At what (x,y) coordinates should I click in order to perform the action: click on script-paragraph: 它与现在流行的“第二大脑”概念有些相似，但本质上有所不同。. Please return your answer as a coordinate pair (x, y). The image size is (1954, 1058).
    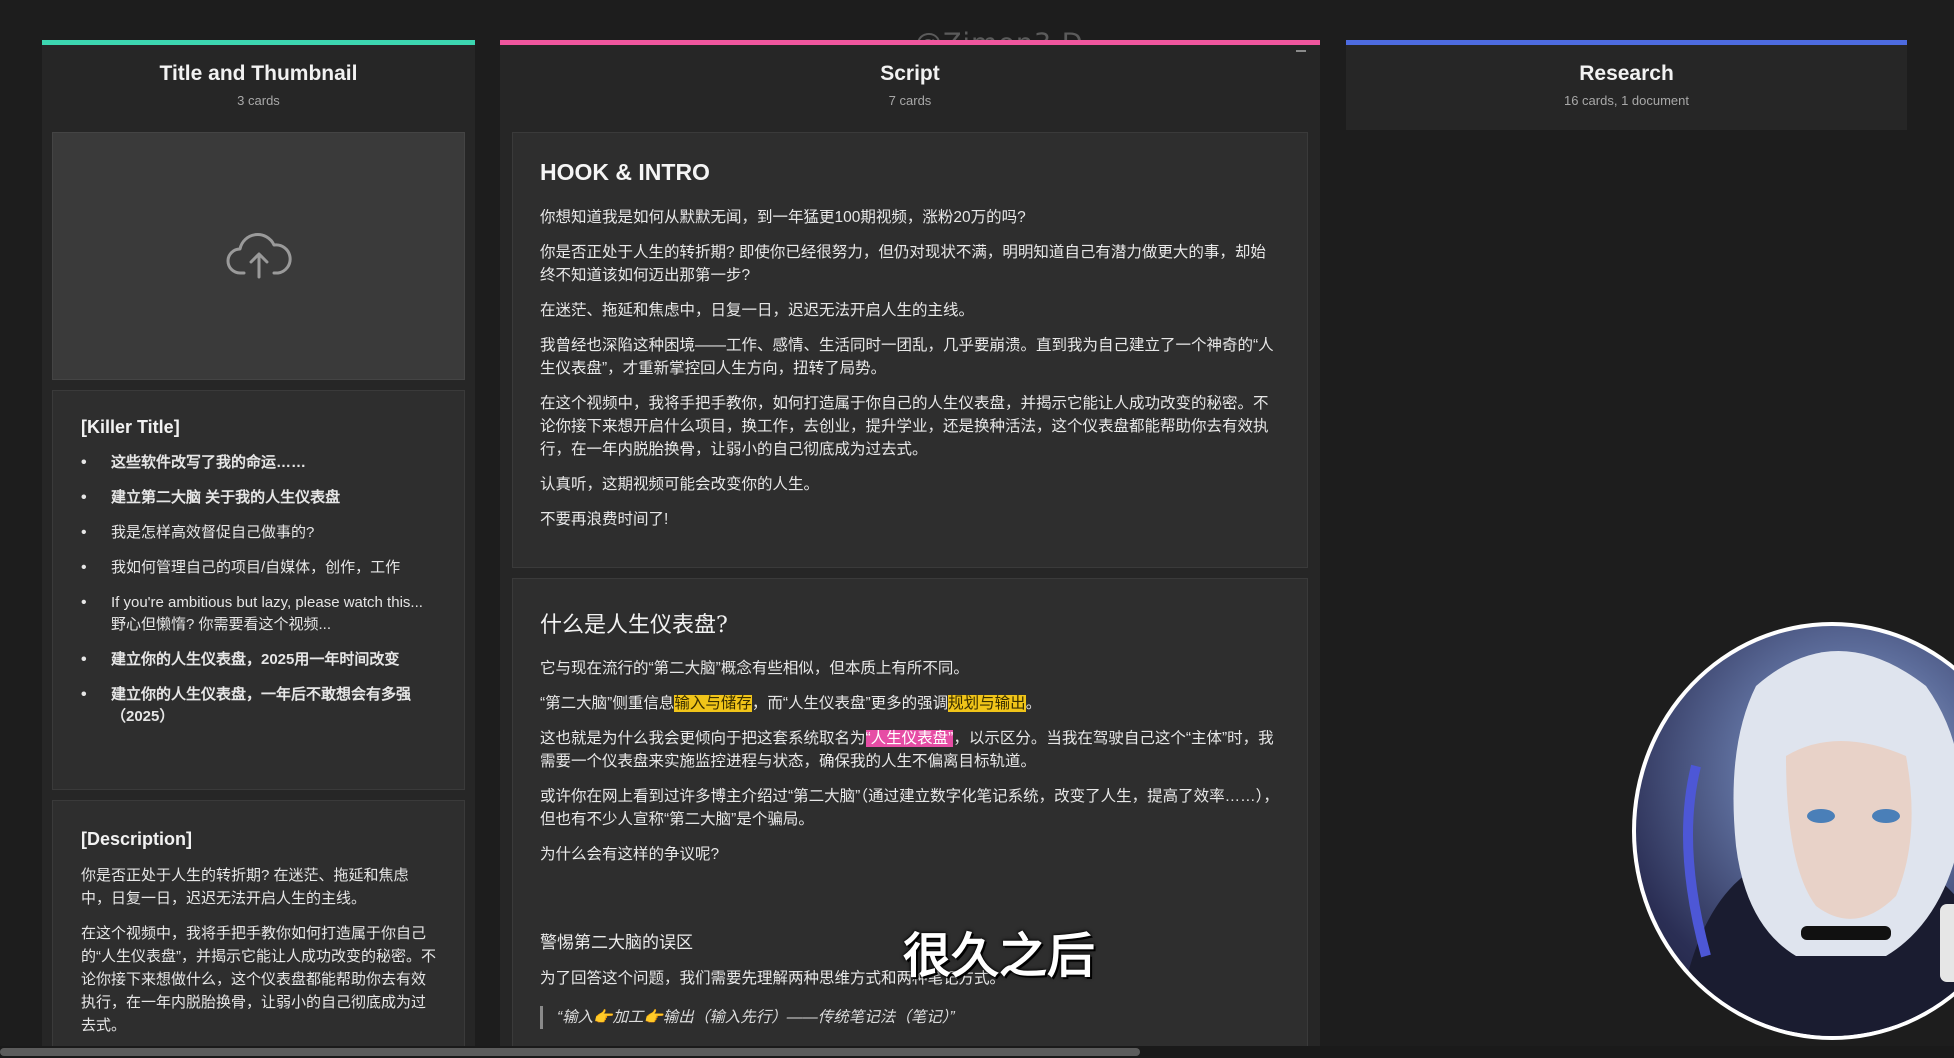
    Looking at the image, I should click on (754, 668).